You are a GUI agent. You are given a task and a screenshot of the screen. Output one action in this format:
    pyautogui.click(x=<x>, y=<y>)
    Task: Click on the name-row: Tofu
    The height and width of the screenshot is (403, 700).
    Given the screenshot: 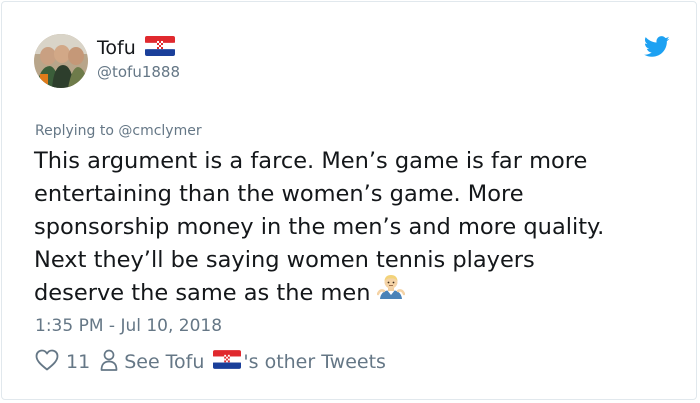 What is the action you would take?
    pyautogui.click(x=136, y=48)
    